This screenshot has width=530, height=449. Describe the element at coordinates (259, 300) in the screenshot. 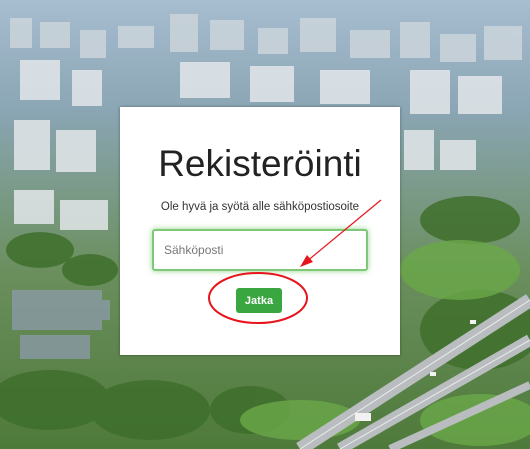

I see `continue-button: Jatka` at that location.